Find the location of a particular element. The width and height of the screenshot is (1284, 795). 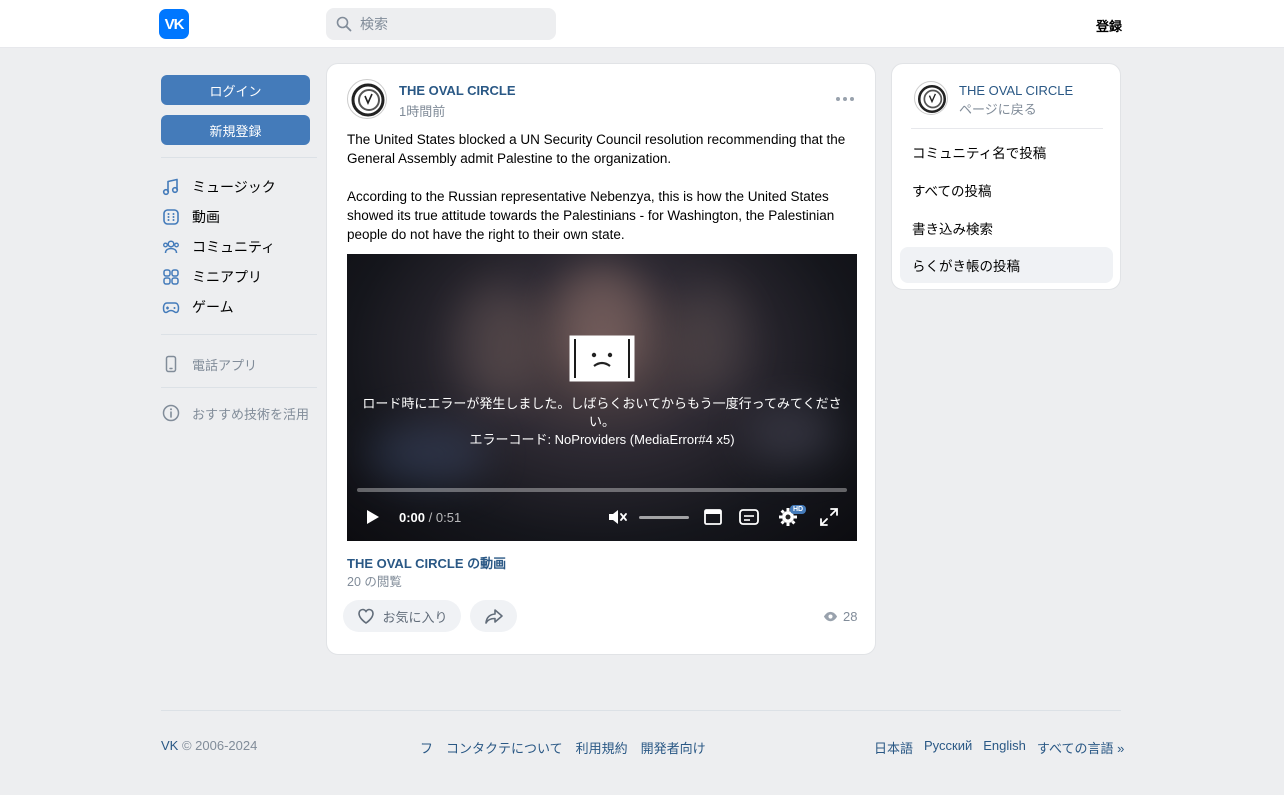

sidebar-item-label: 動画 is located at coordinates (206, 217).